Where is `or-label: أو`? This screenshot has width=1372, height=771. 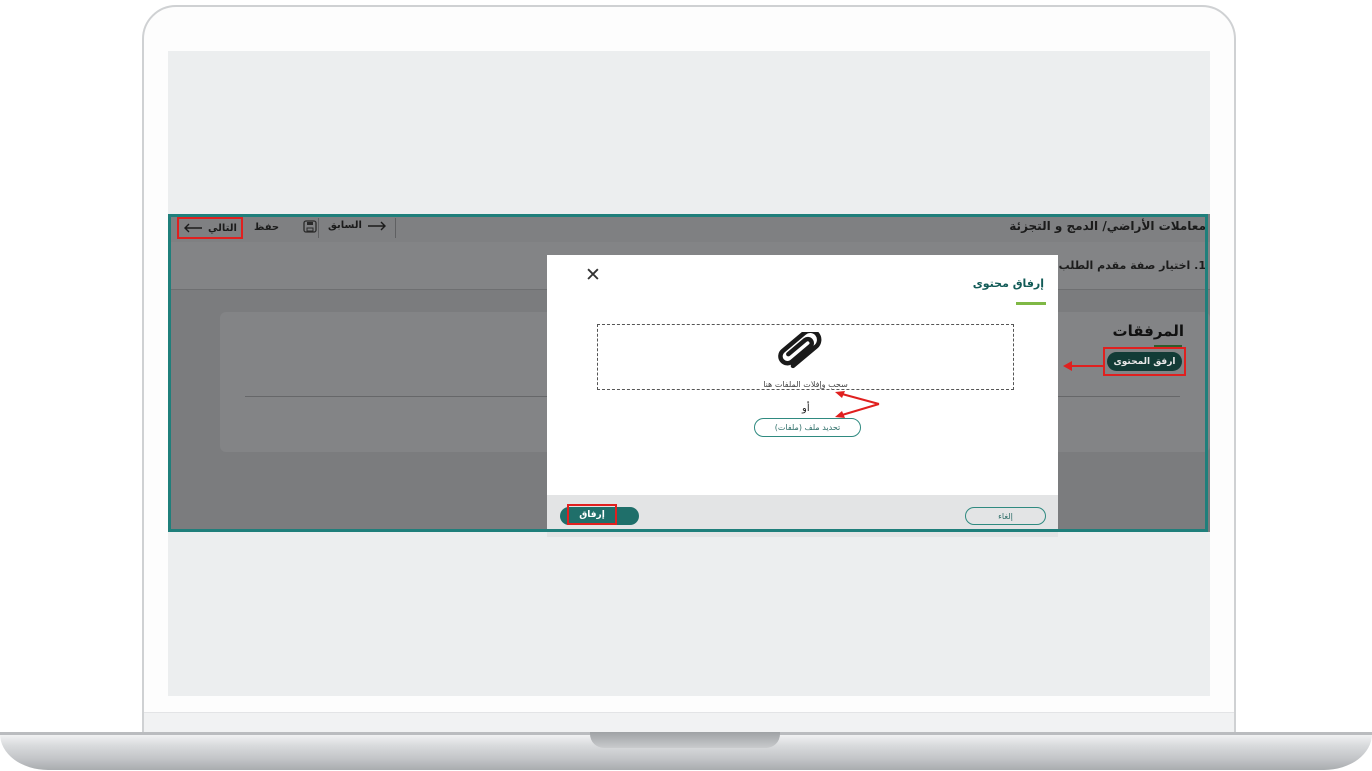
or-label: أو is located at coordinates (806, 408).